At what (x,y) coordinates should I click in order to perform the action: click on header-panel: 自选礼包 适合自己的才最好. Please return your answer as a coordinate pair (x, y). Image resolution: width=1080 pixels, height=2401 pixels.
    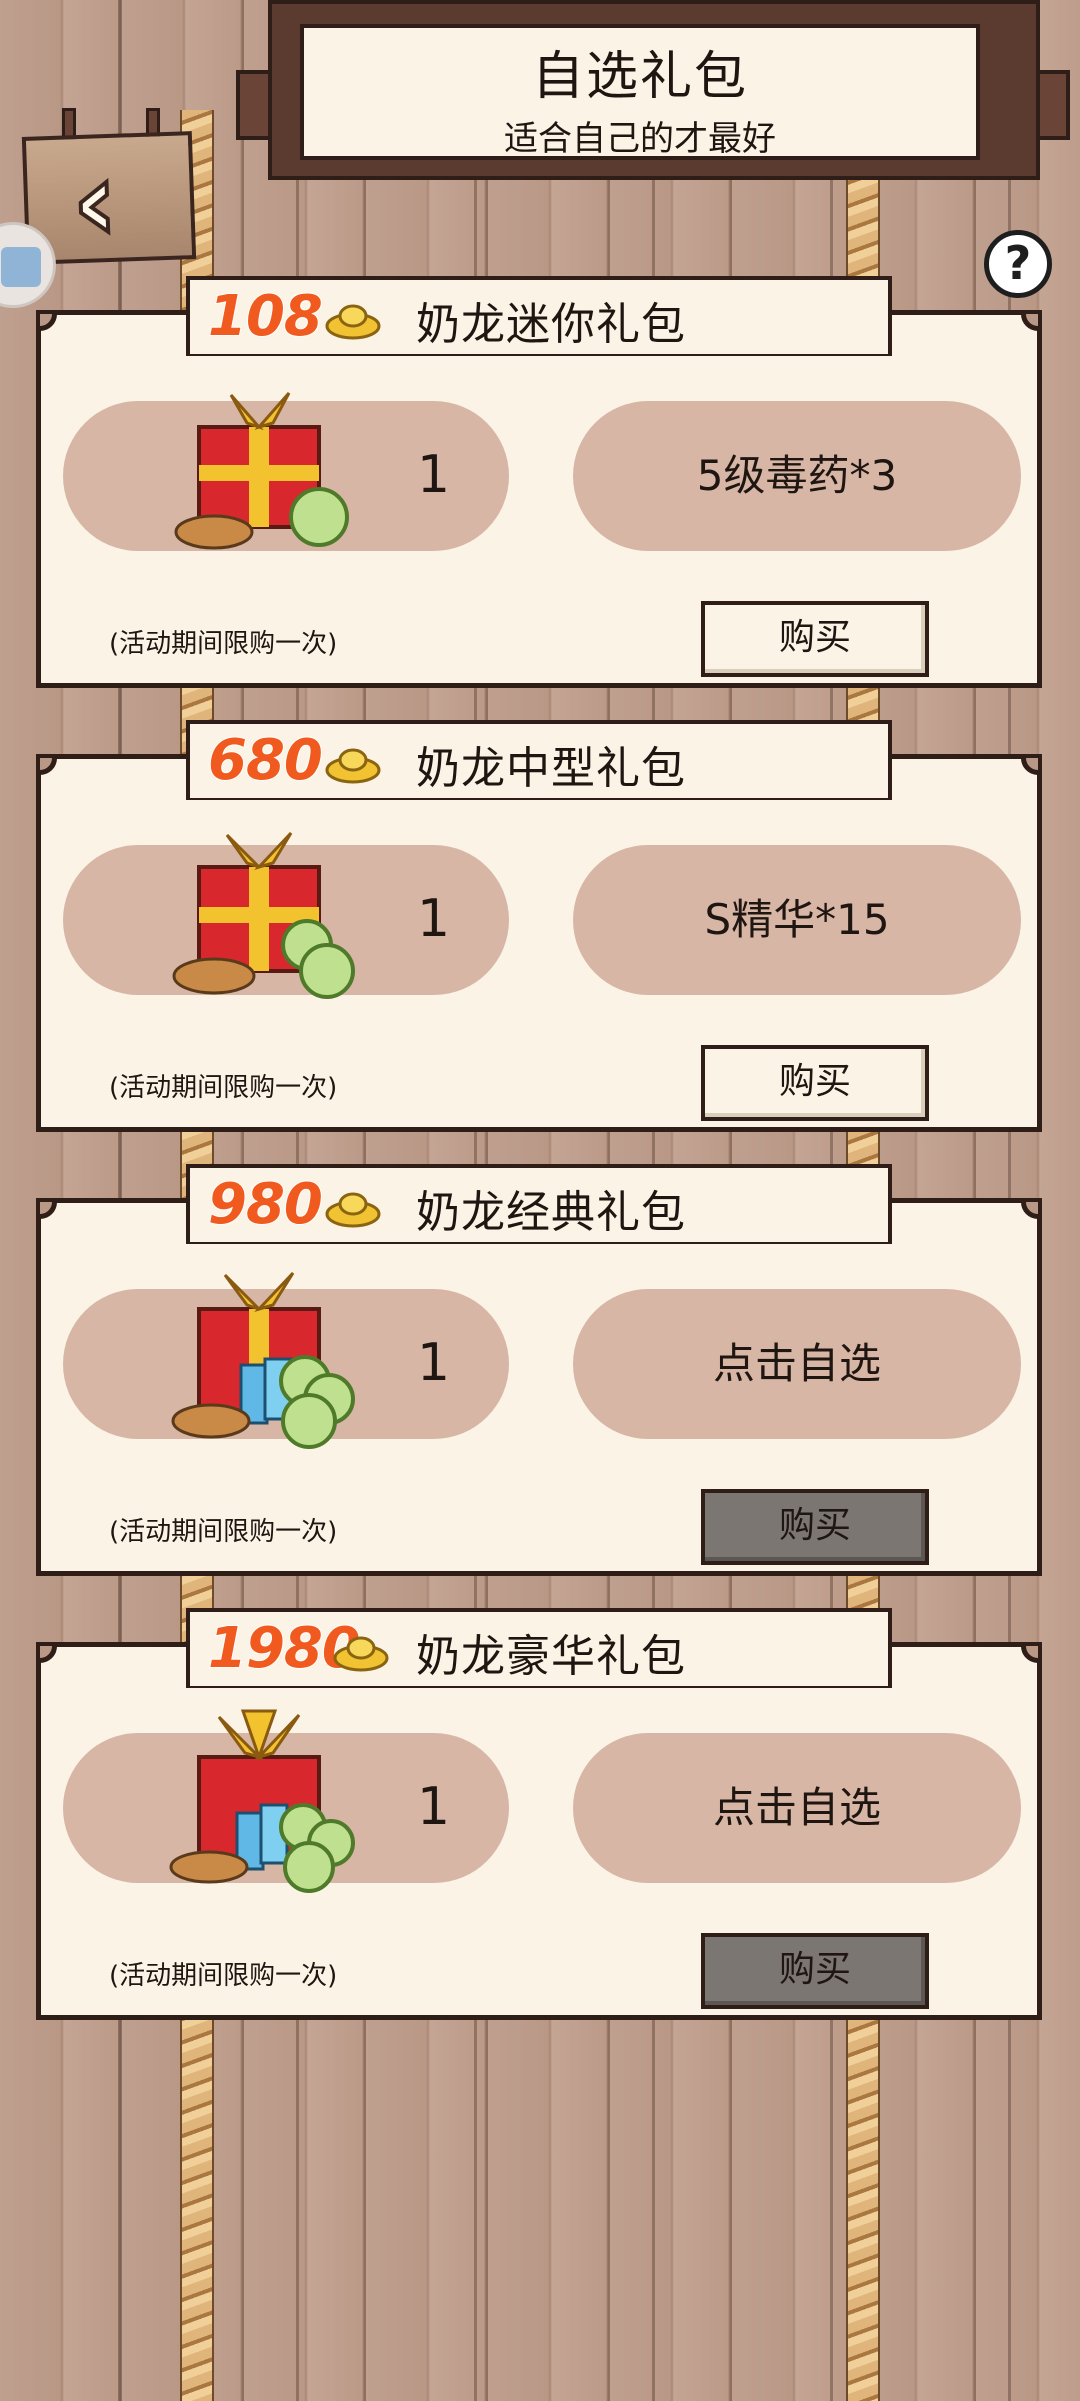
    Looking at the image, I should click on (640, 92).